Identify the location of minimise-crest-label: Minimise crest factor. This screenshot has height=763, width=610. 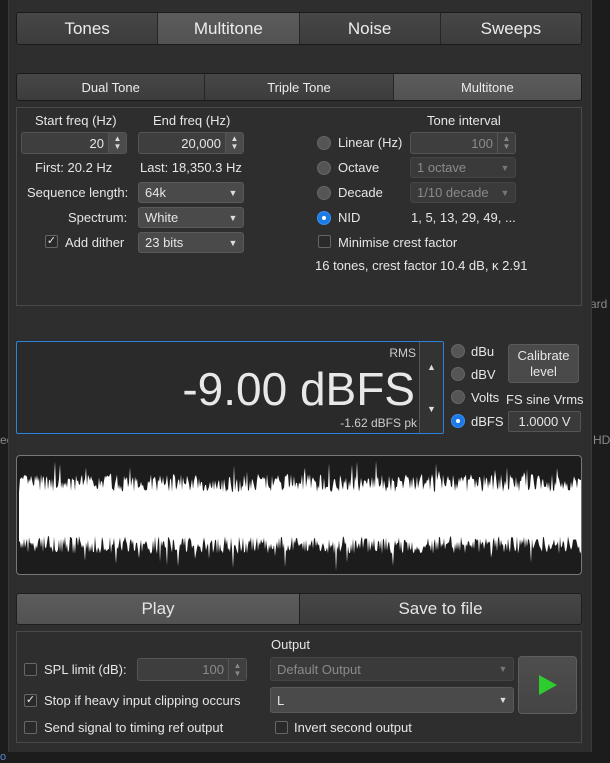
(398, 242).